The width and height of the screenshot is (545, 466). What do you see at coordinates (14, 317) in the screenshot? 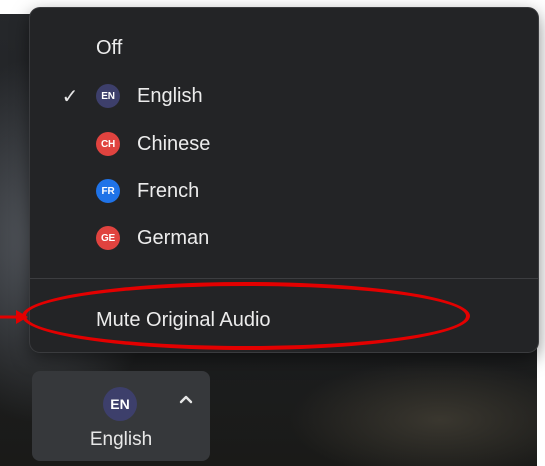
I see `pointer-arrow-icon` at bounding box center [14, 317].